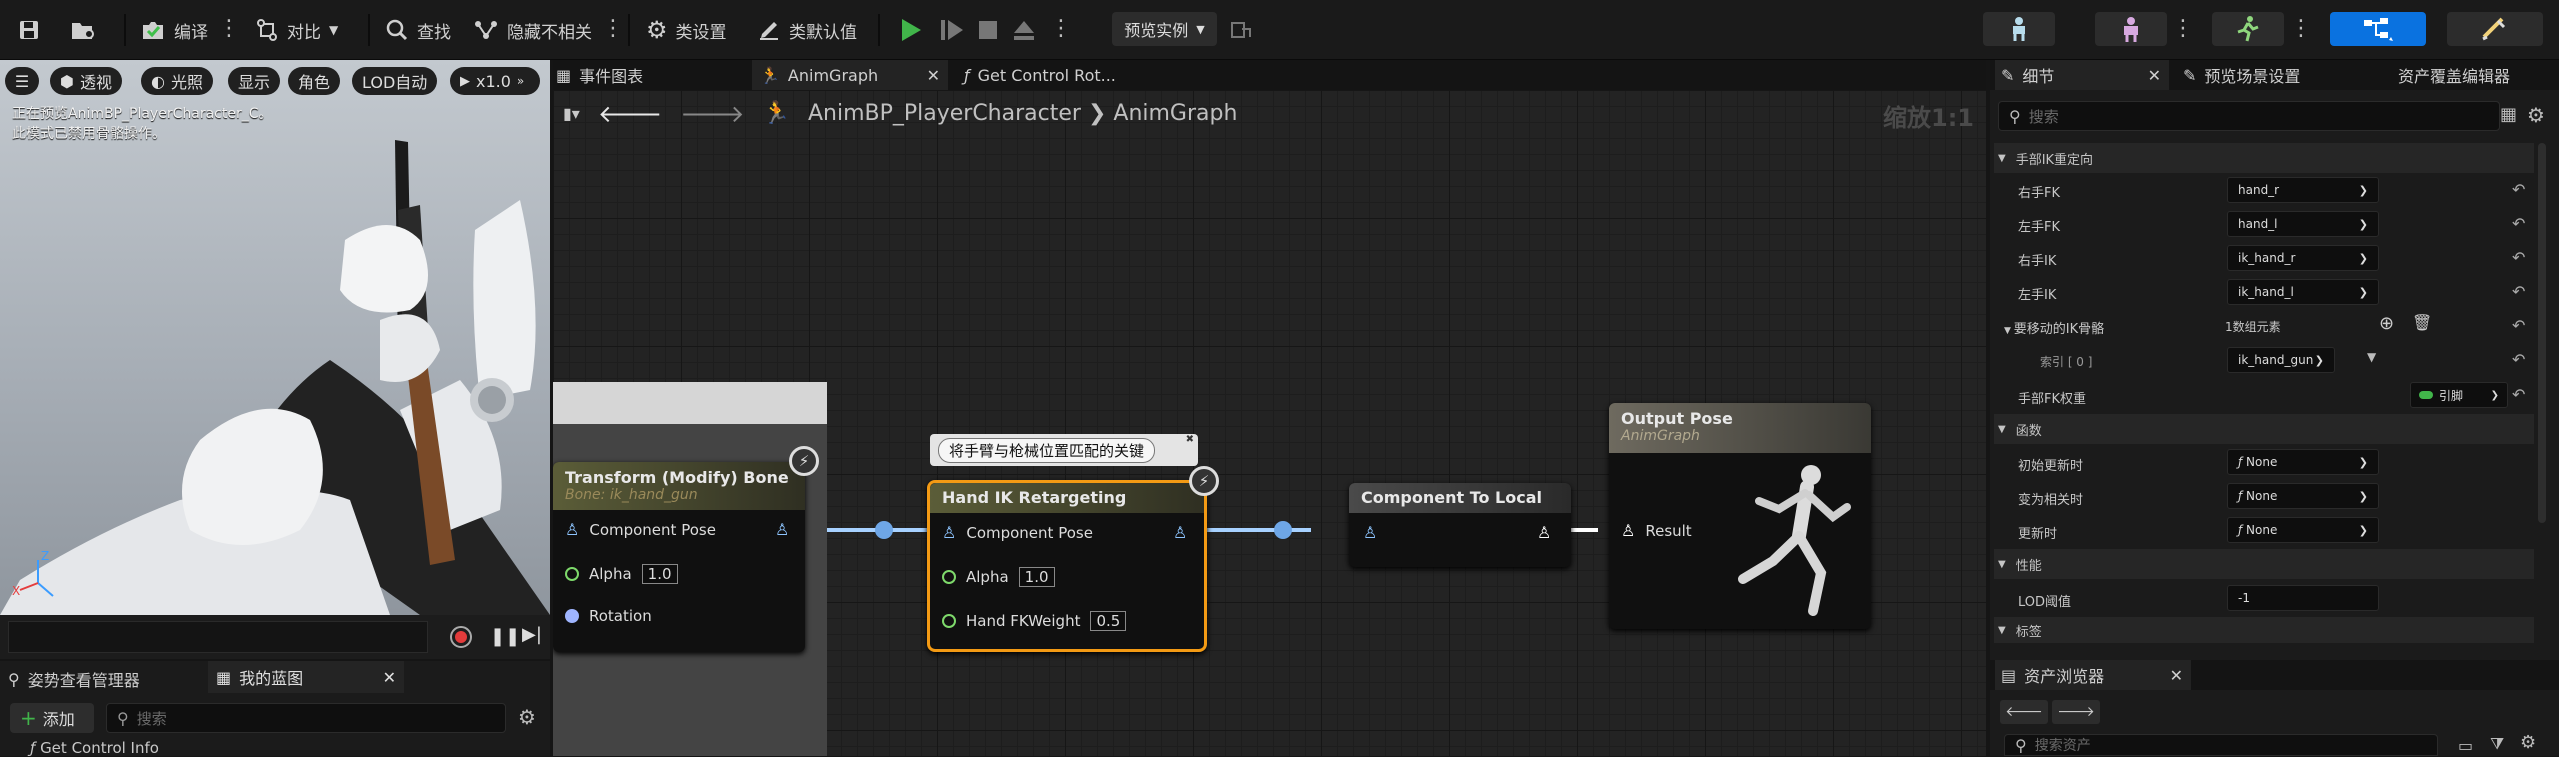  Describe the element at coordinates (461, 637) in the screenshot. I see `record-button` at that location.